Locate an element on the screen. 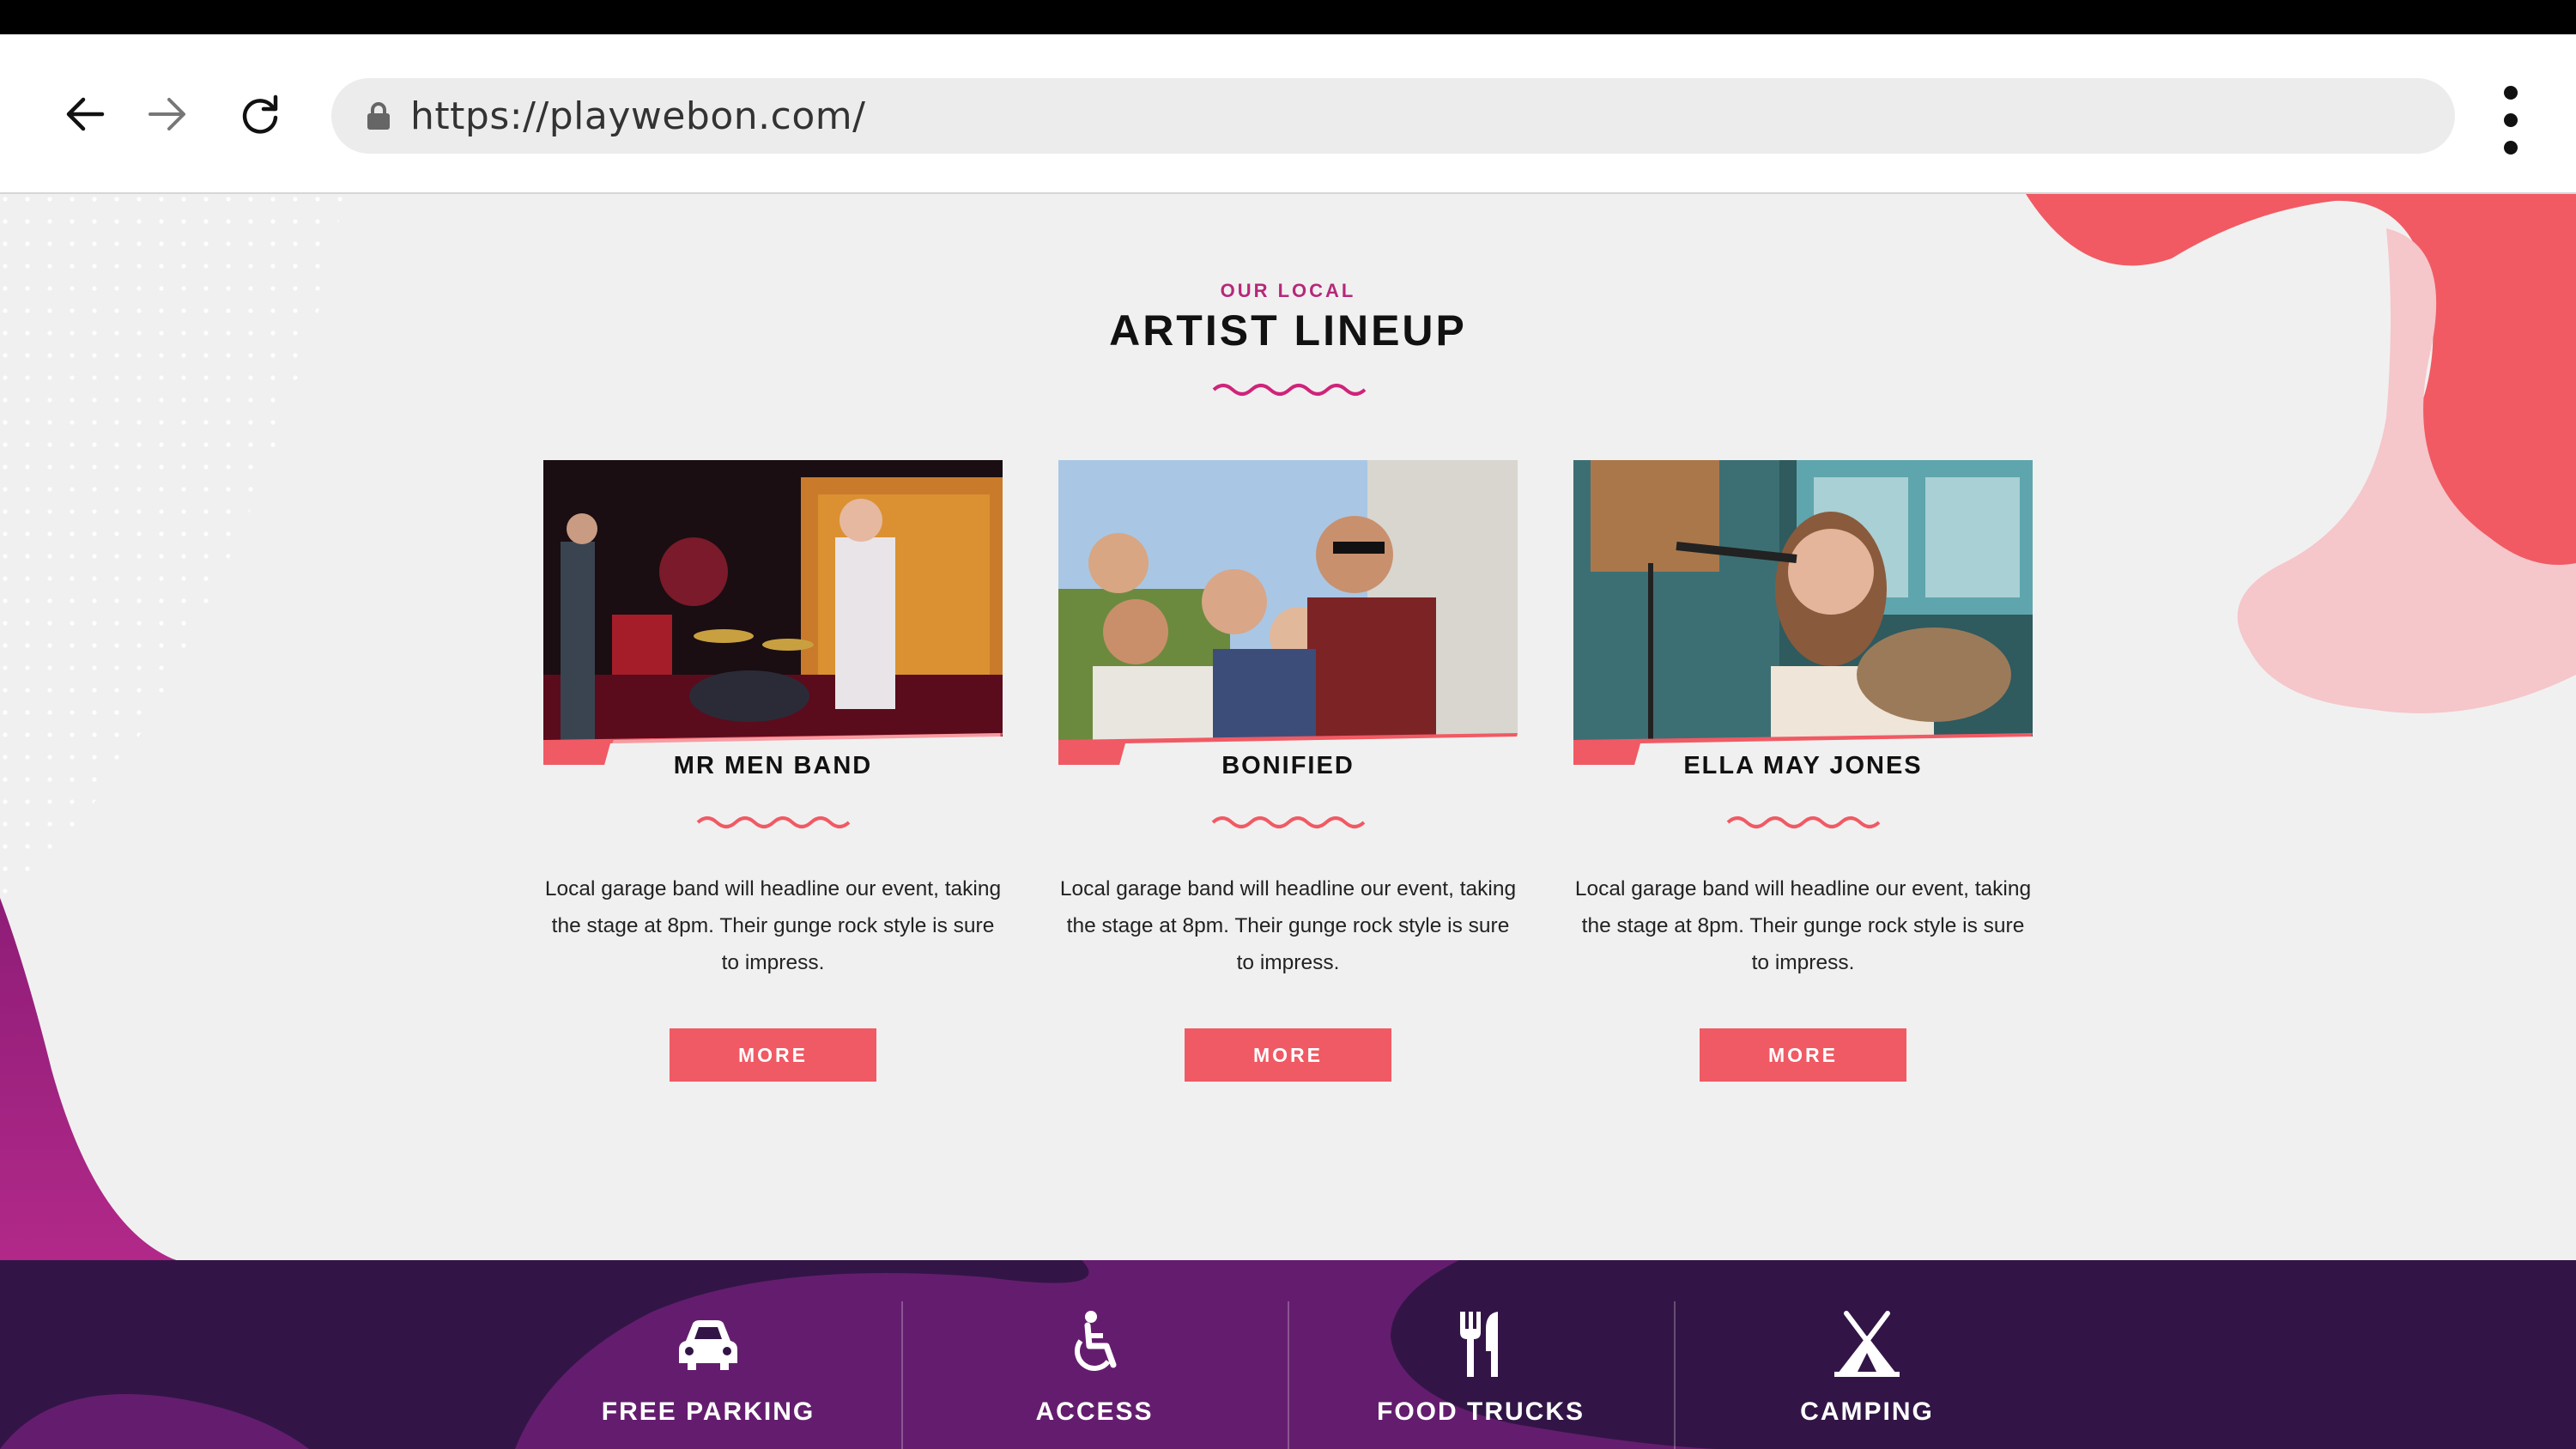  section-eyebrow: OUR LOCAL is located at coordinates (1288, 290).